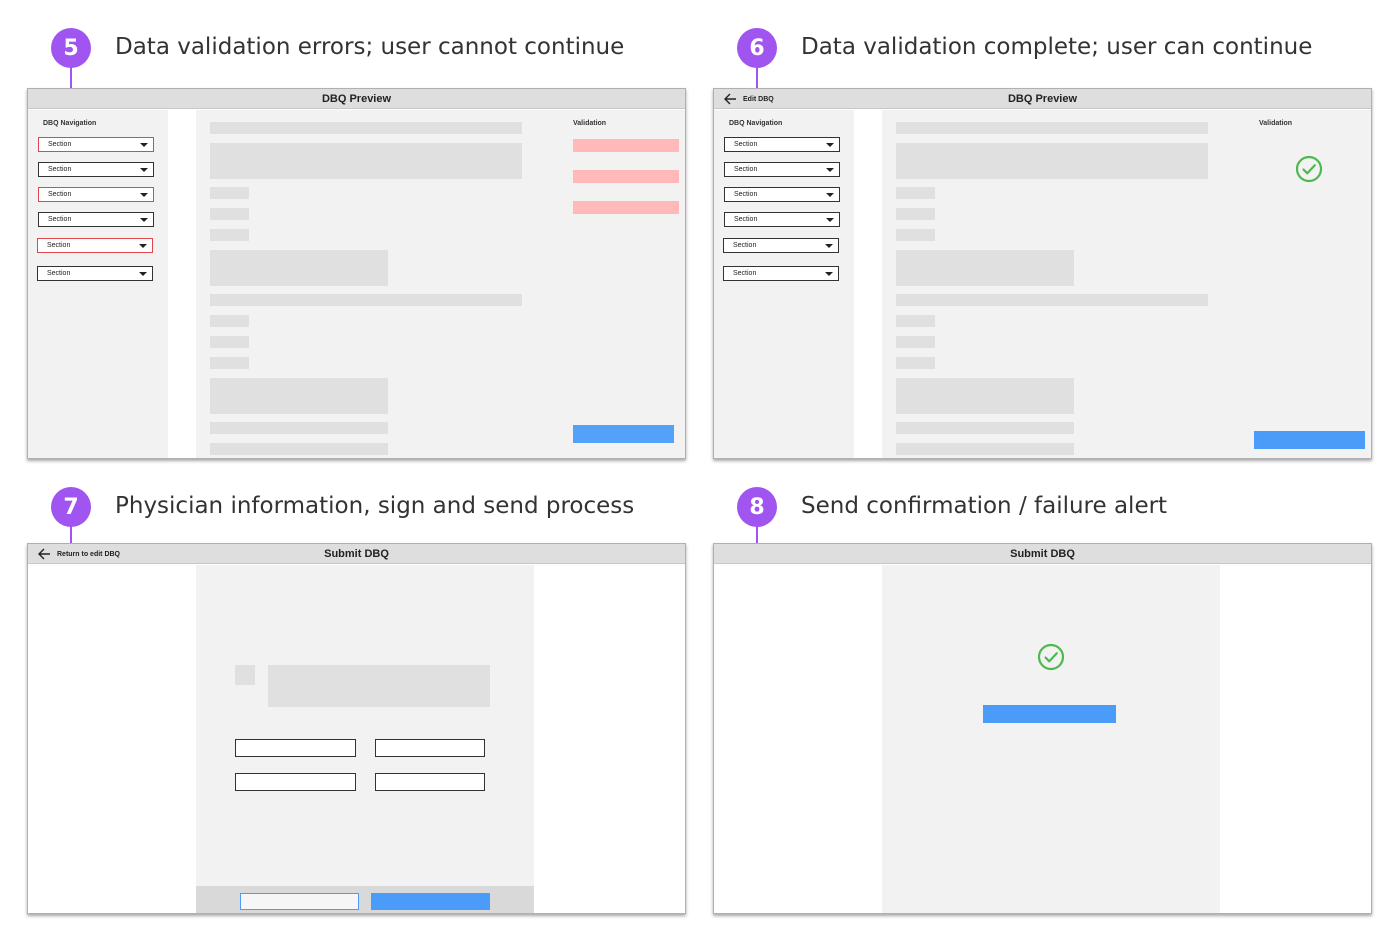  I want to click on step-badge: 8, so click(757, 507).